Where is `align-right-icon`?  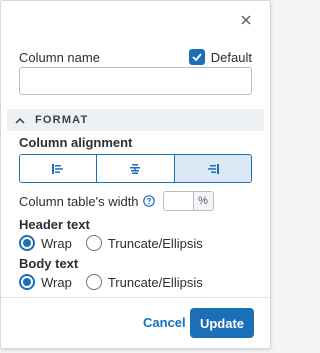
align-right-icon is located at coordinates (213, 168).